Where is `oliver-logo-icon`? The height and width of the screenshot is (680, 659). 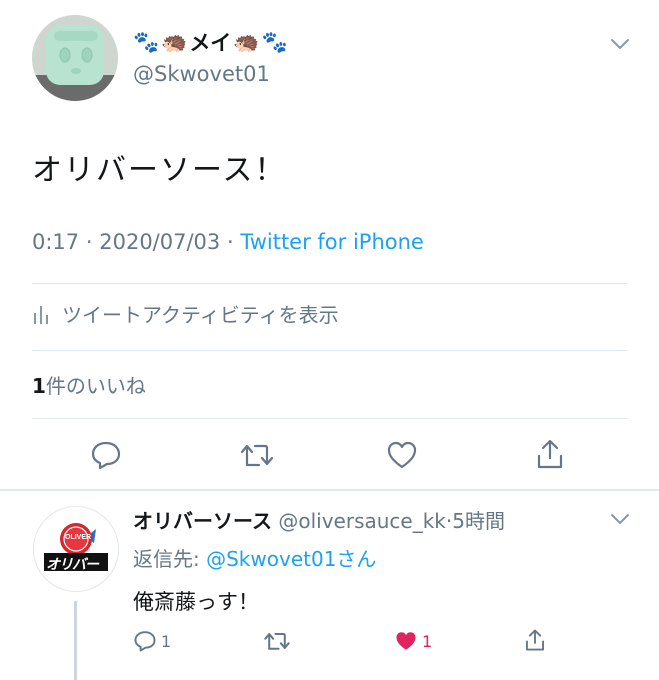 oliver-logo-icon is located at coordinates (76, 547).